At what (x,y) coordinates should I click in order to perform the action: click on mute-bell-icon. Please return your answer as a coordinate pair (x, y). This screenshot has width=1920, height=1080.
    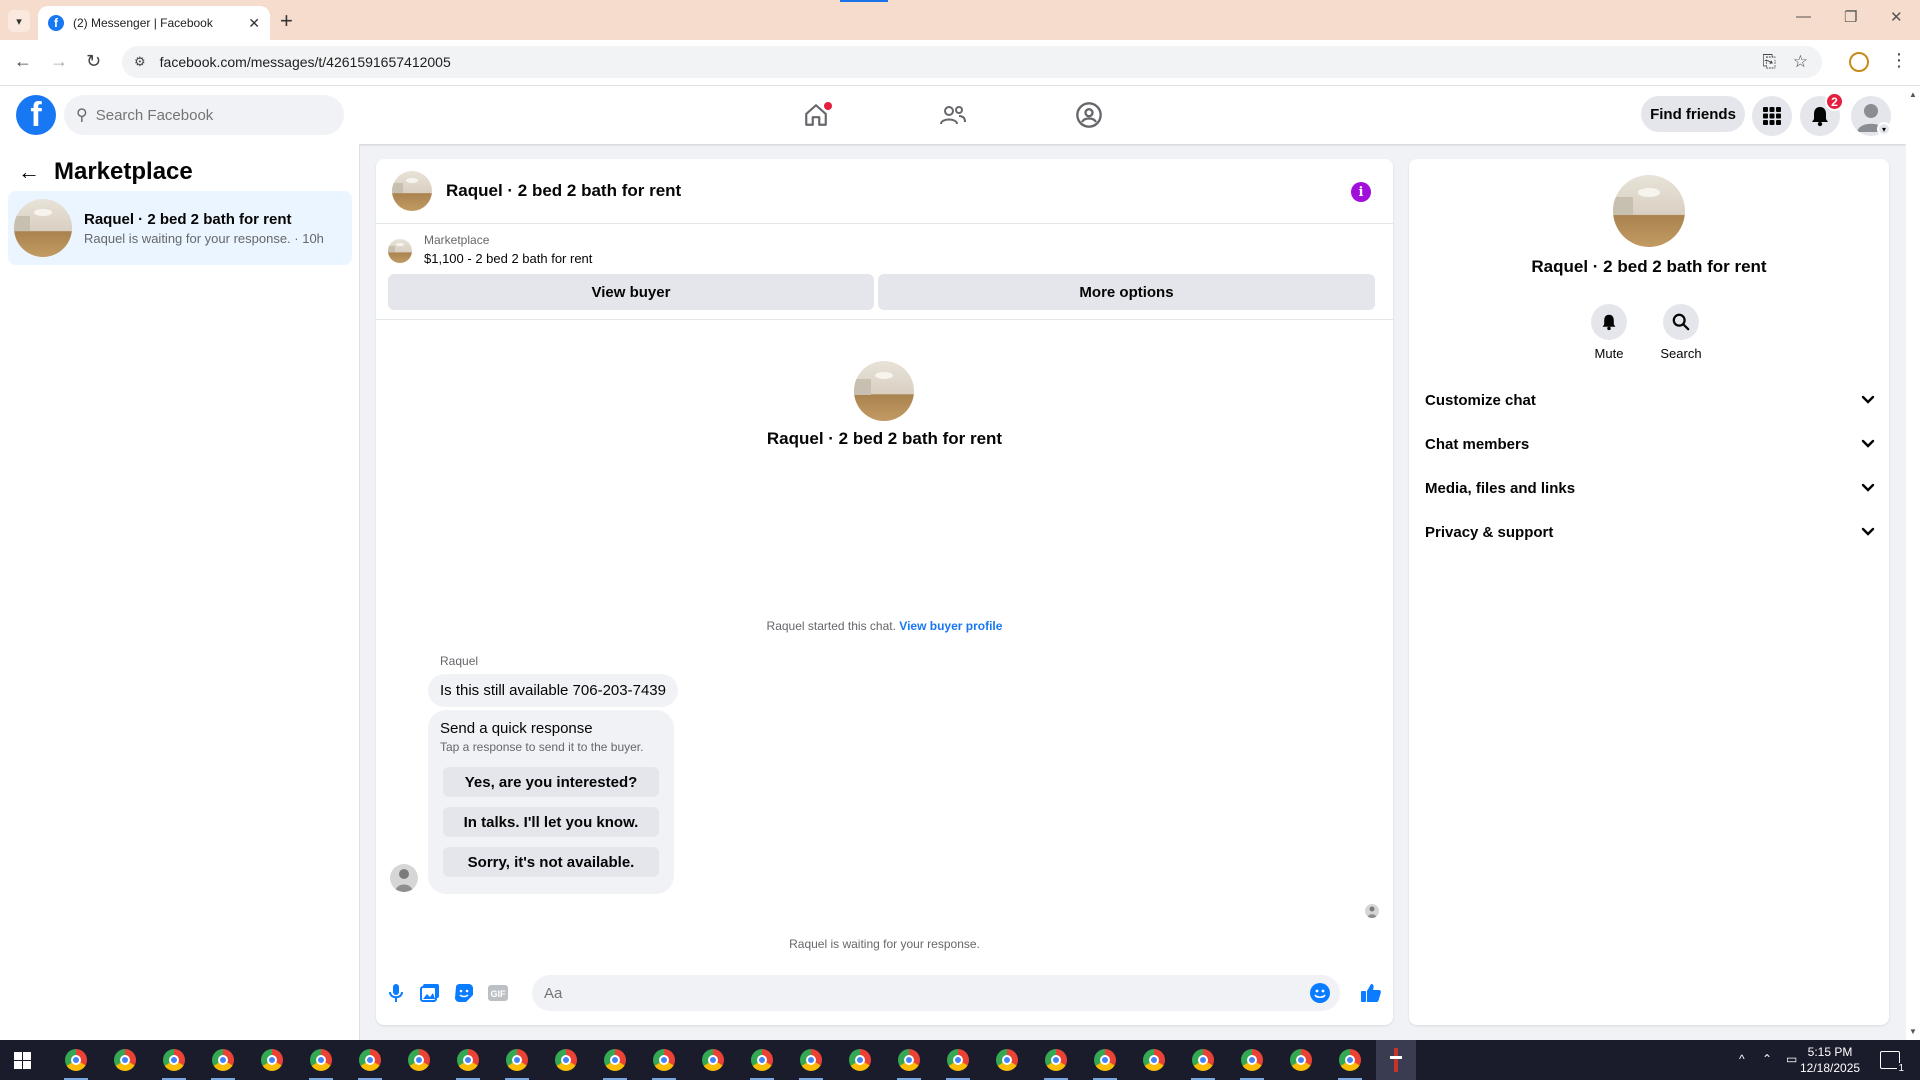
    Looking at the image, I should click on (1609, 322).